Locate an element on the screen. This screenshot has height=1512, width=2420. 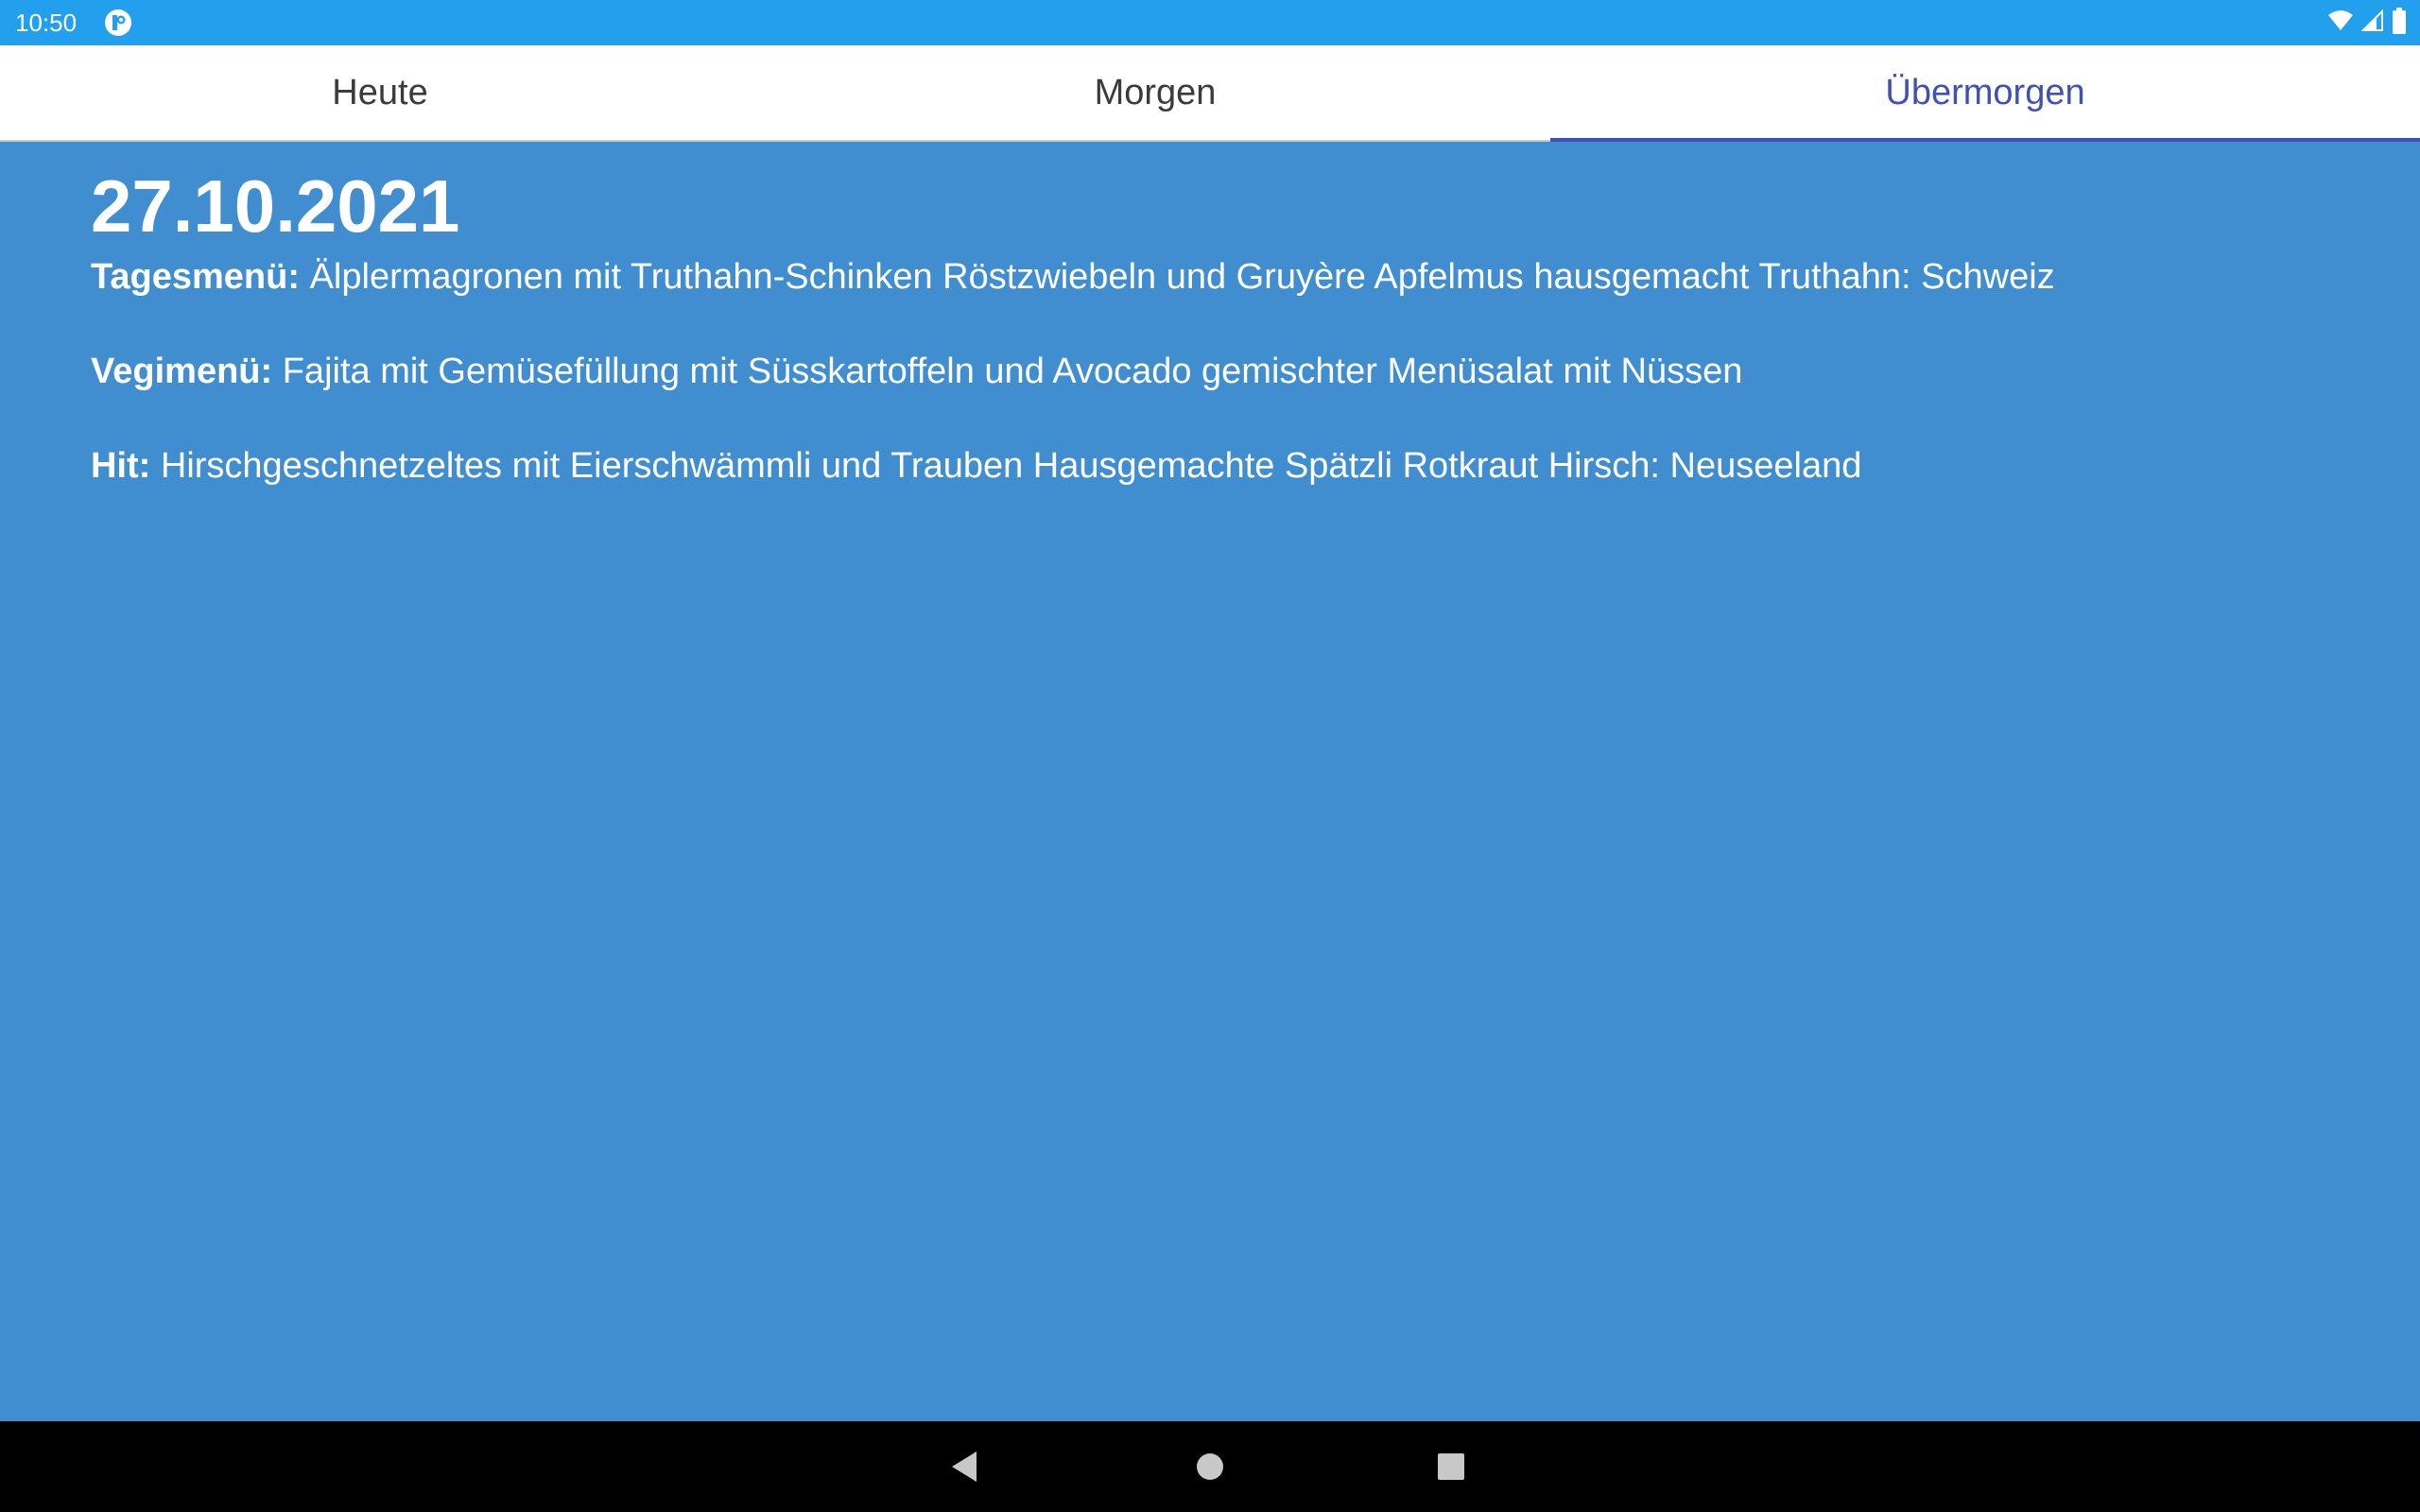
battery-icon is located at coordinates (2399, 23).